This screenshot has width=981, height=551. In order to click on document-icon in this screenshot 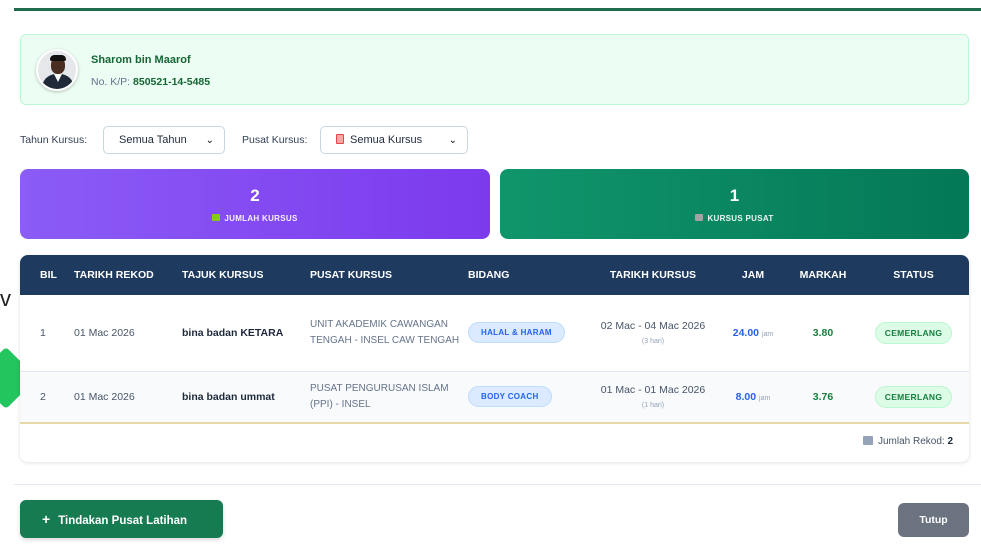, I will do `click(340, 139)`.